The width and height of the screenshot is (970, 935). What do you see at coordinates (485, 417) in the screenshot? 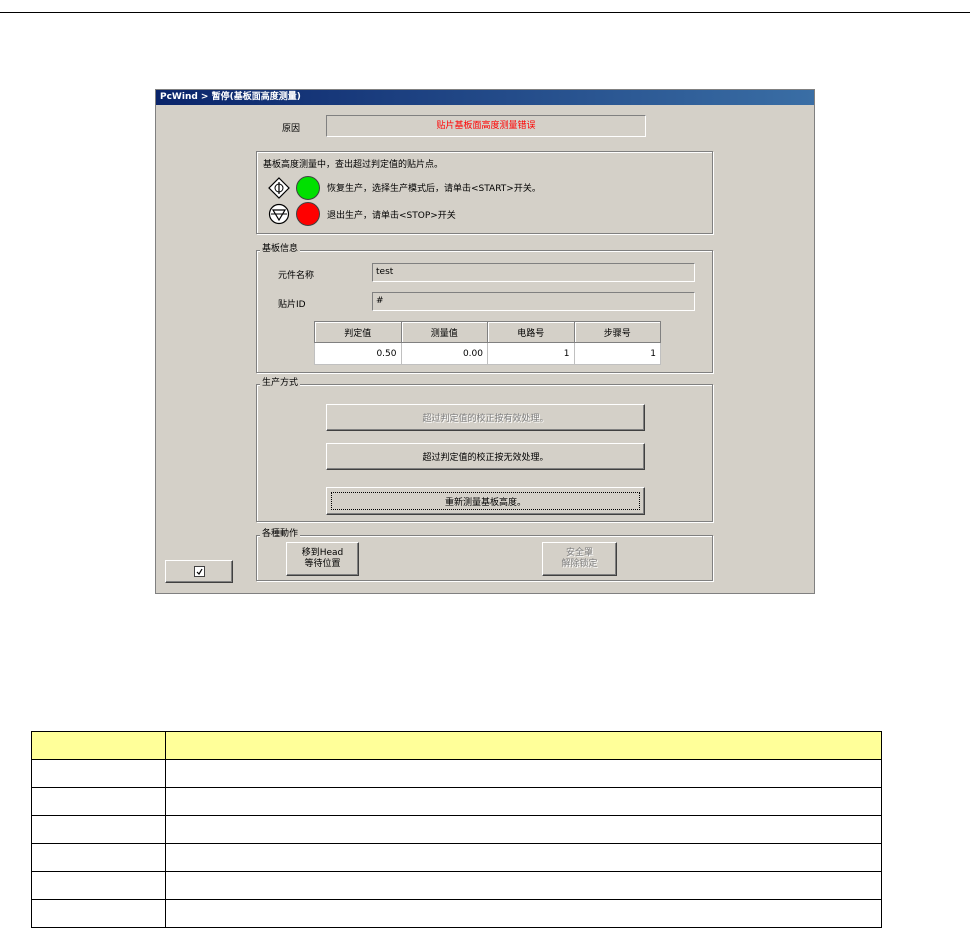
I see `valid-correction-button: 超过判定值的校正按有效处理。` at bounding box center [485, 417].